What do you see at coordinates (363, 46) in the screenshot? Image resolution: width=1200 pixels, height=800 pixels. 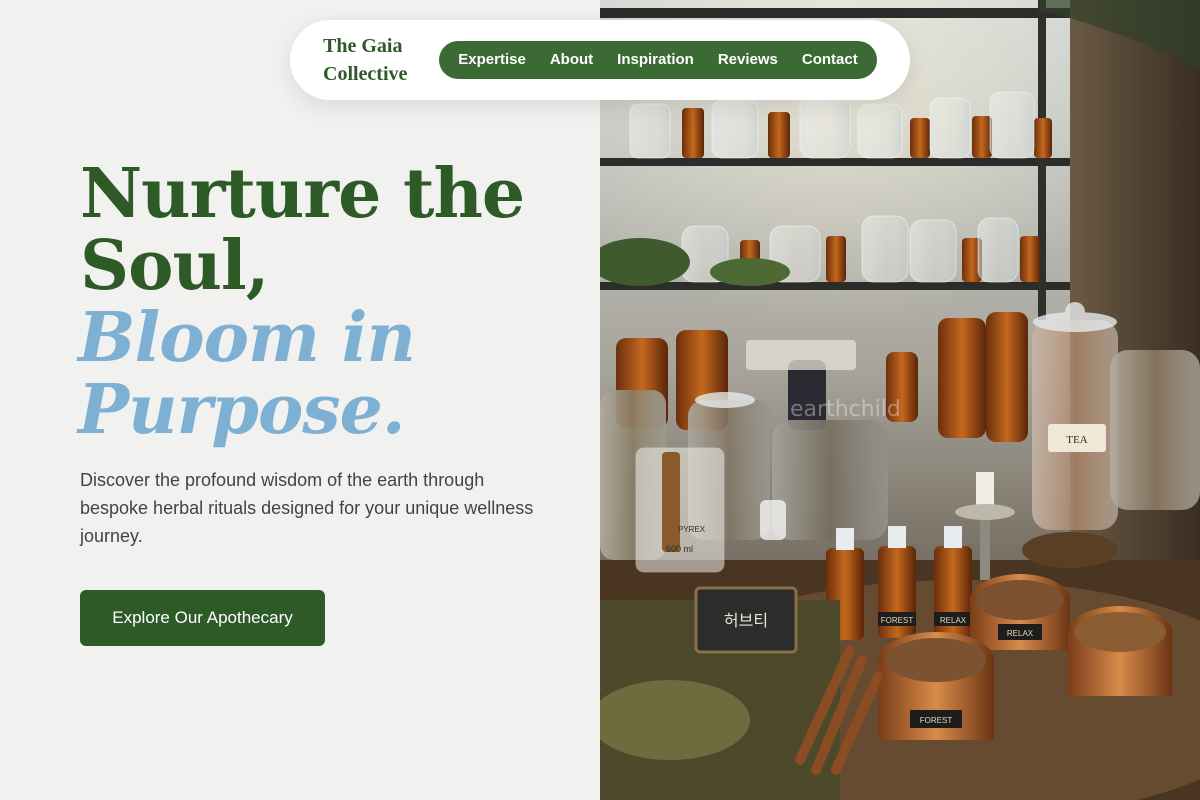 I see `brand-name-line1: The Gaia` at bounding box center [363, 46].